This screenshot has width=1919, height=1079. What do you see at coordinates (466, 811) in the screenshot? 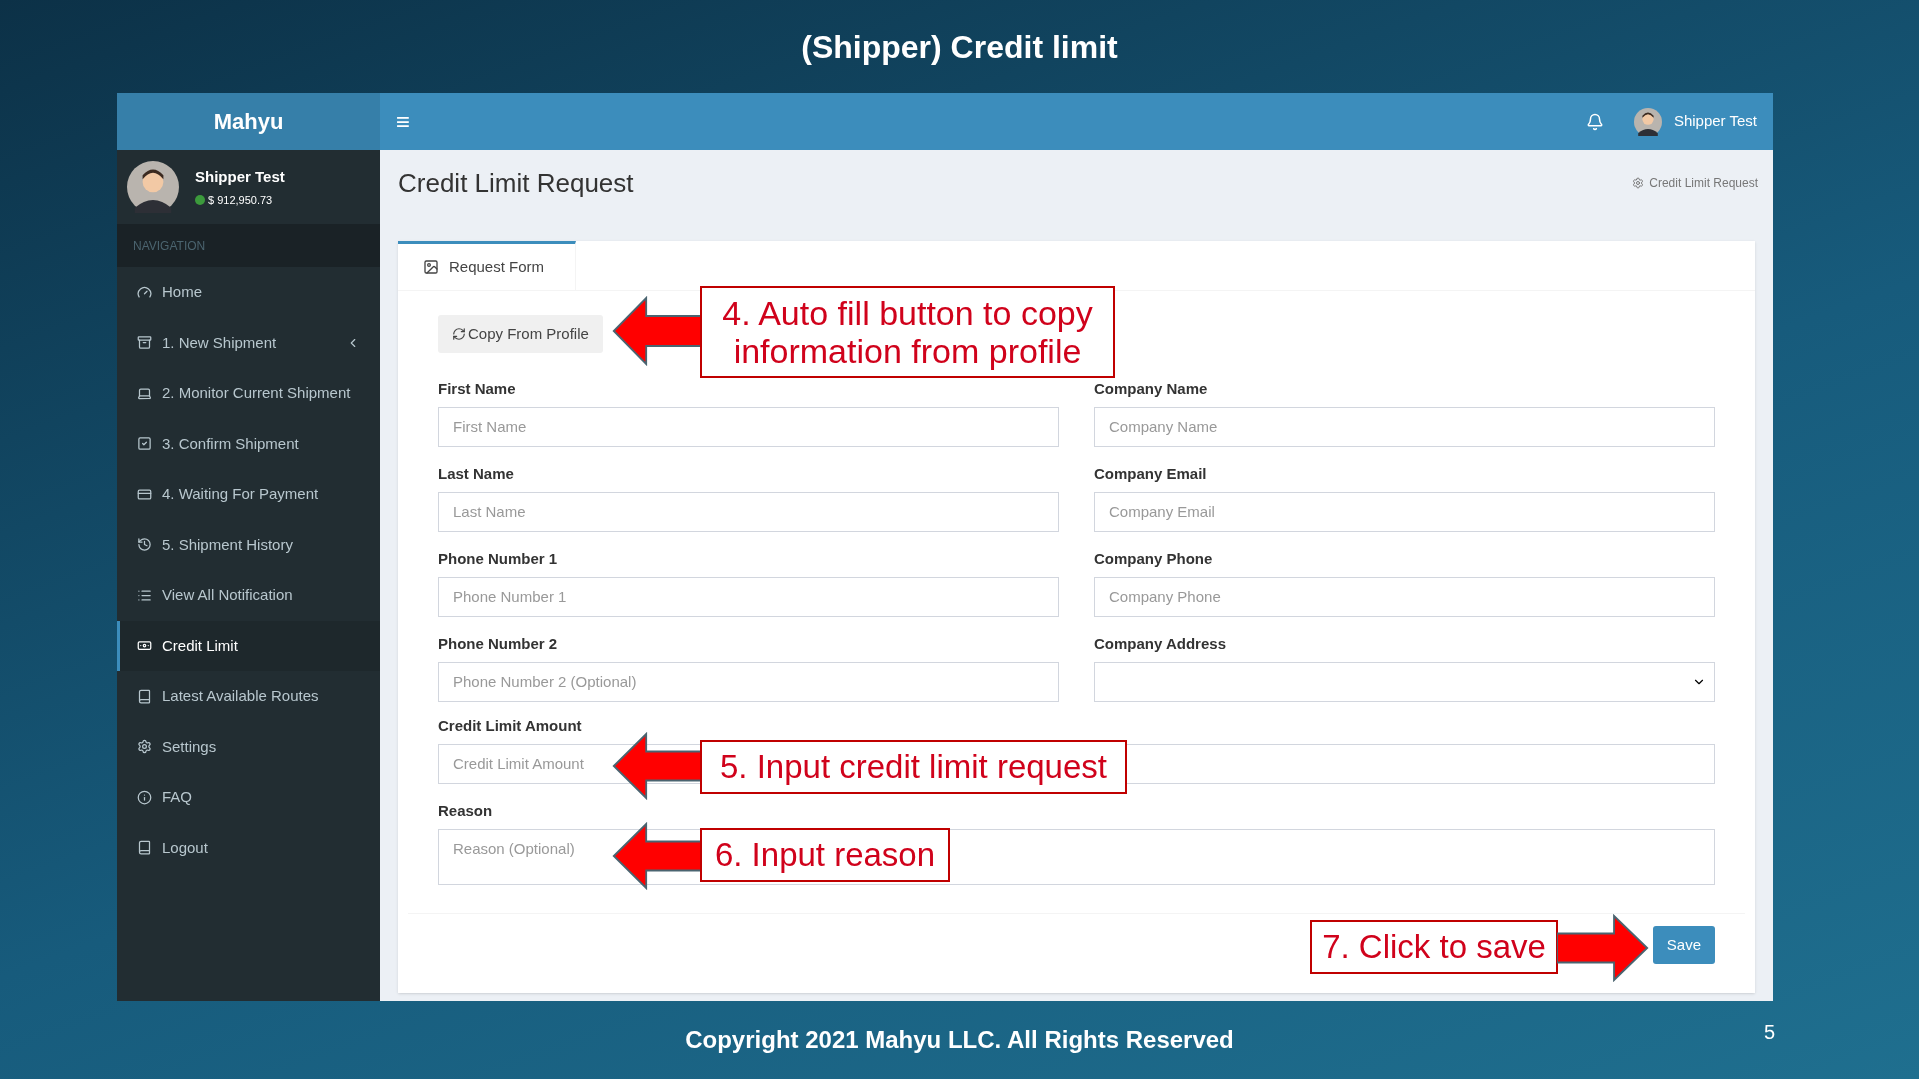
I see `field-label: Reason` at bounding box center [466, 811].